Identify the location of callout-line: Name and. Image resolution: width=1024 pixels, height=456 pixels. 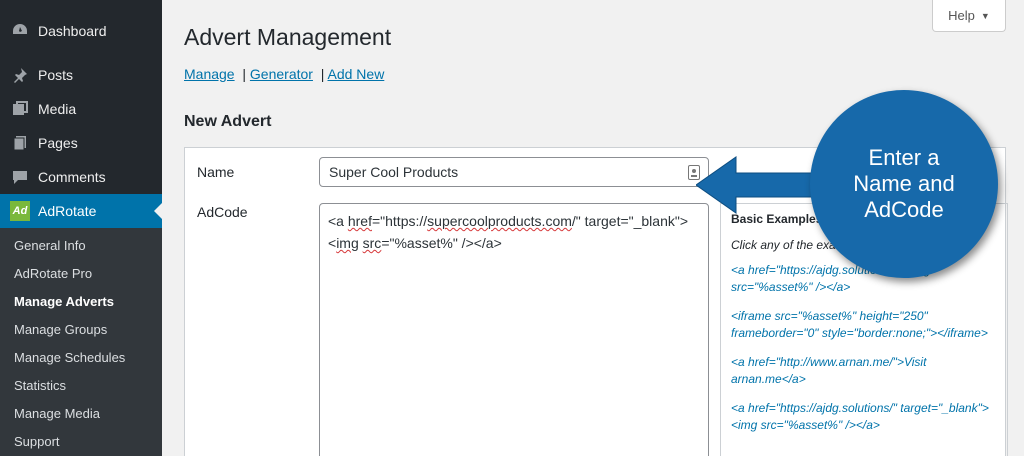
(904, 183).